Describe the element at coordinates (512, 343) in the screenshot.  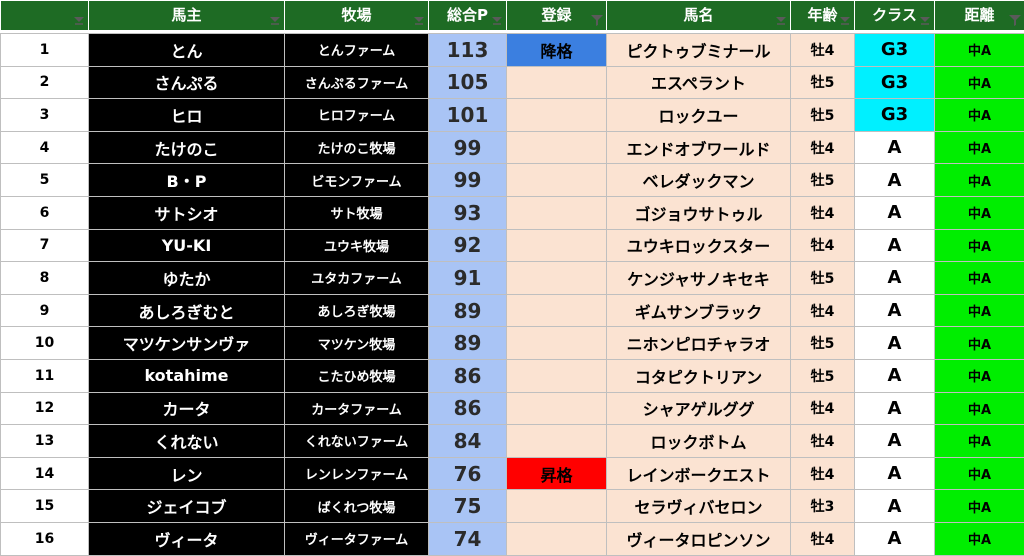
I see `table-row: 10マツケンサンヴァマツケン牧場89ニホンピロチャラオ牡5A中A` at that location.